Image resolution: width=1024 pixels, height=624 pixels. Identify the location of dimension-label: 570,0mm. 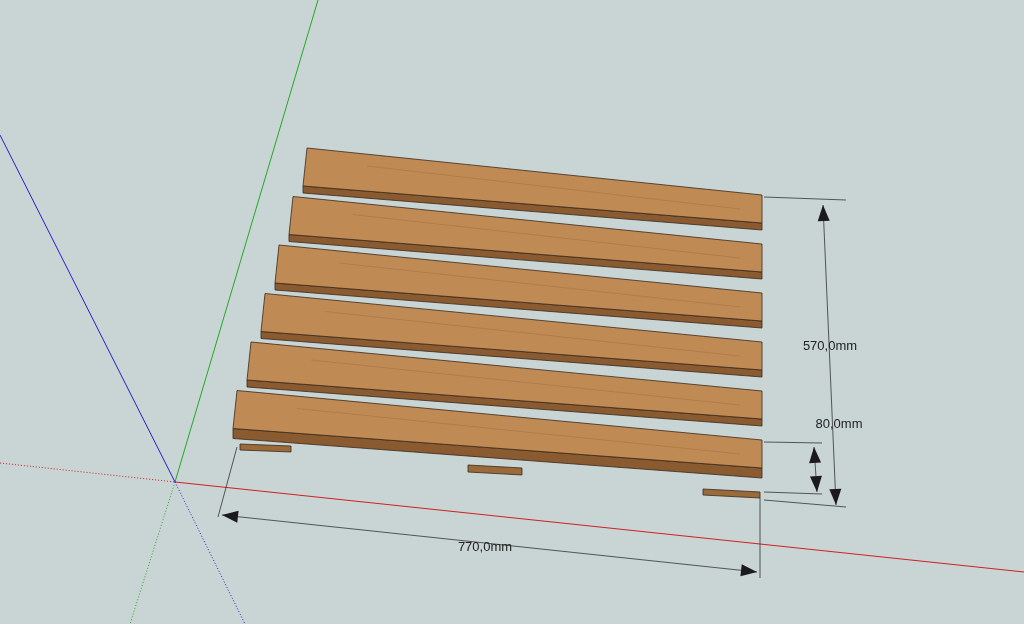
(830, 345).